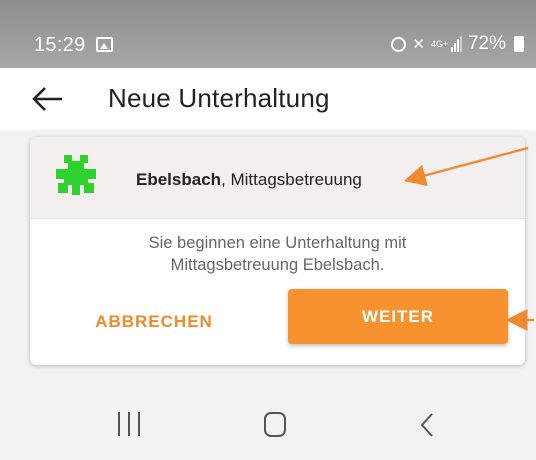 The image size is (536, 460). Describe the element at coordinates (418, 44) in the screenshot. I see `mute-icon: ✕` at that location.